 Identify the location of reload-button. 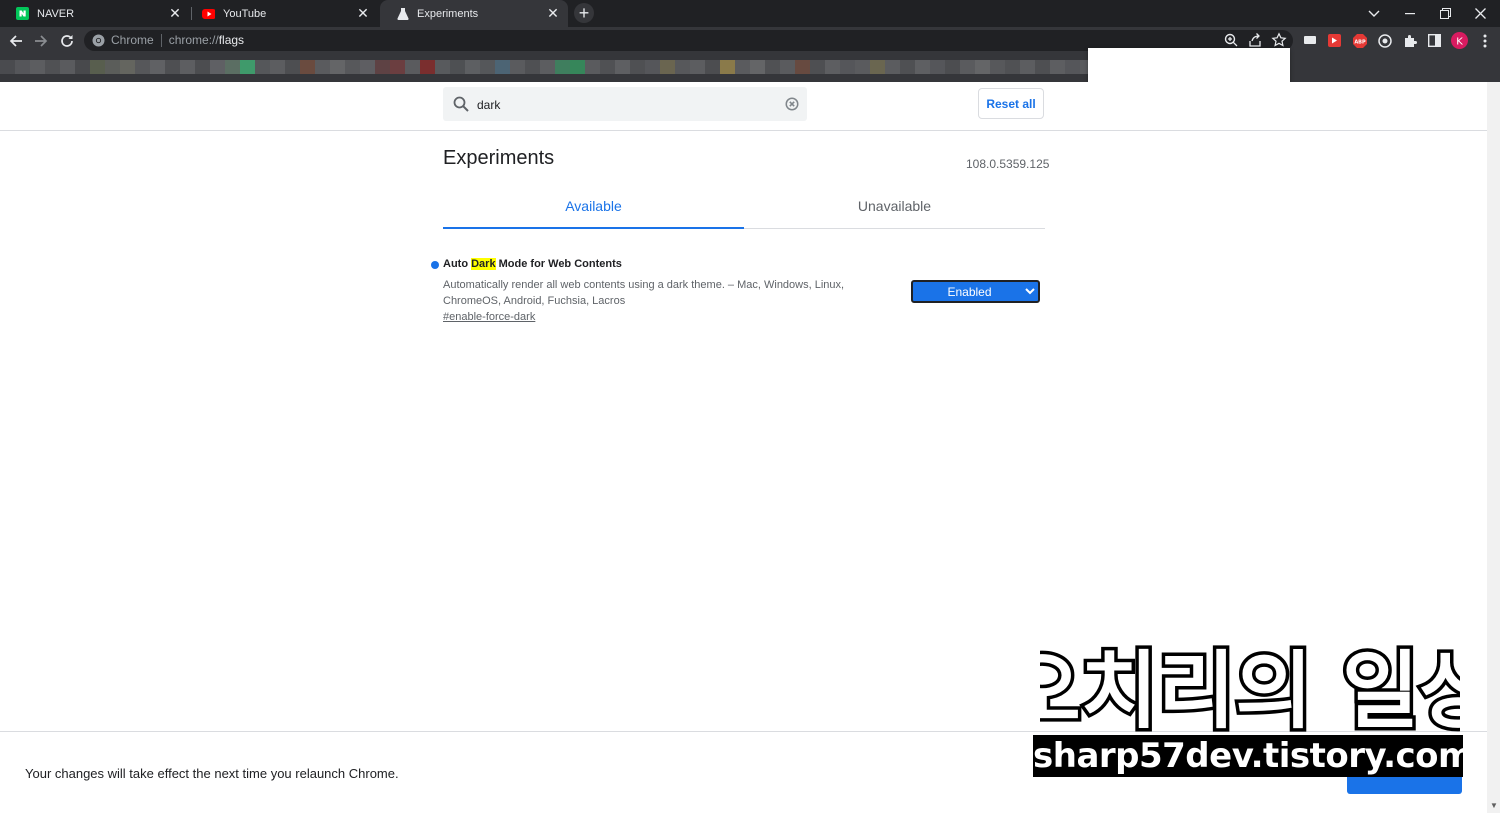
(67, 41).